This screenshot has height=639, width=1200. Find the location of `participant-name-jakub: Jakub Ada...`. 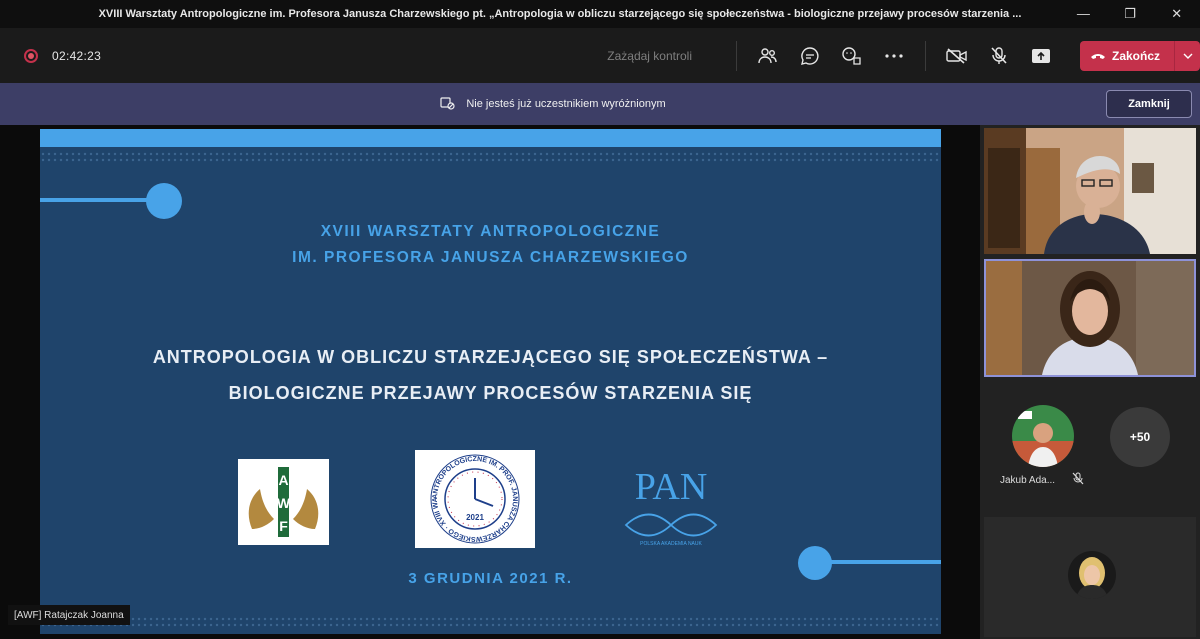

participant-name-jakub: Jakub Ada... is located at coordinates (1028, 480).